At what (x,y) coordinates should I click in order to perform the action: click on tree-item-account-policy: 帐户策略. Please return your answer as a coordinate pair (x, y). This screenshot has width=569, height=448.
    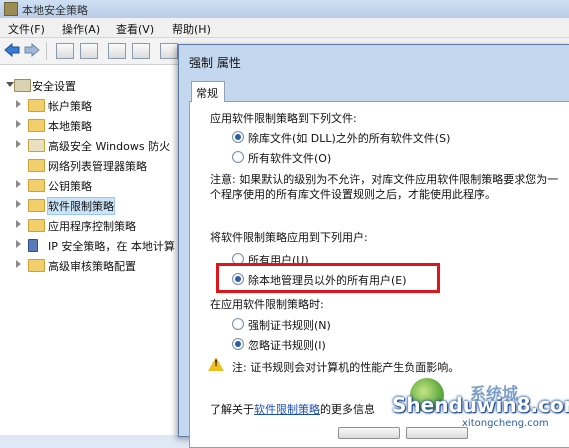
    Looking at the image, I should click on (92, 105).